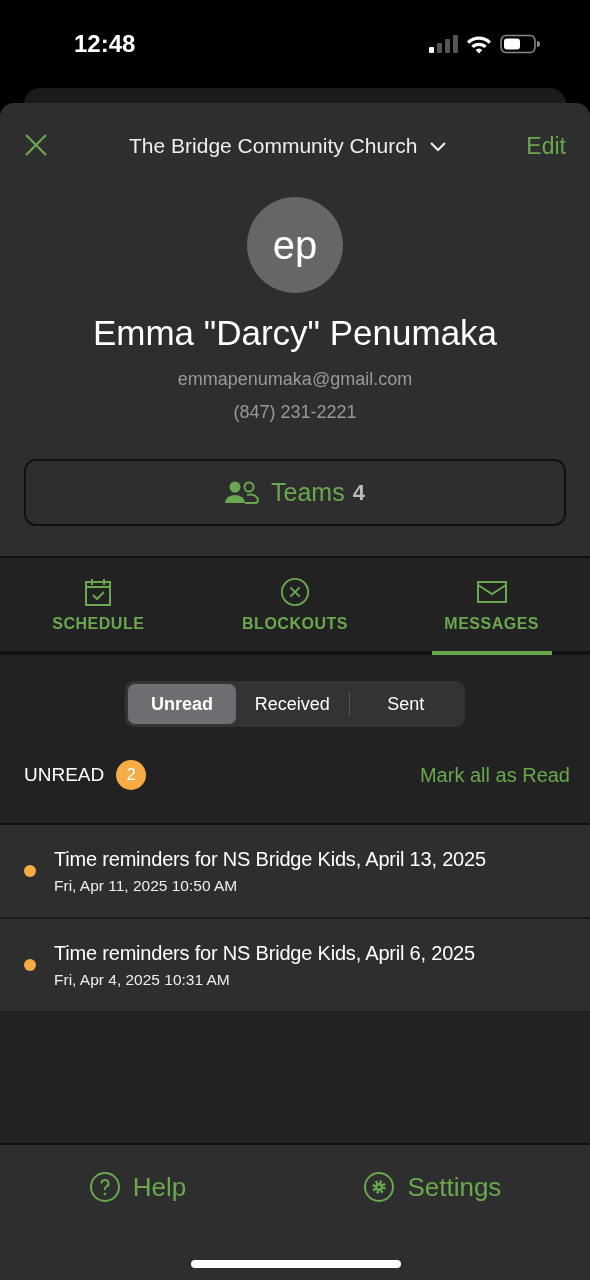 The image size is (590, 1280). I want to click on tab: BLOCKOUTS, so click(295, 606).